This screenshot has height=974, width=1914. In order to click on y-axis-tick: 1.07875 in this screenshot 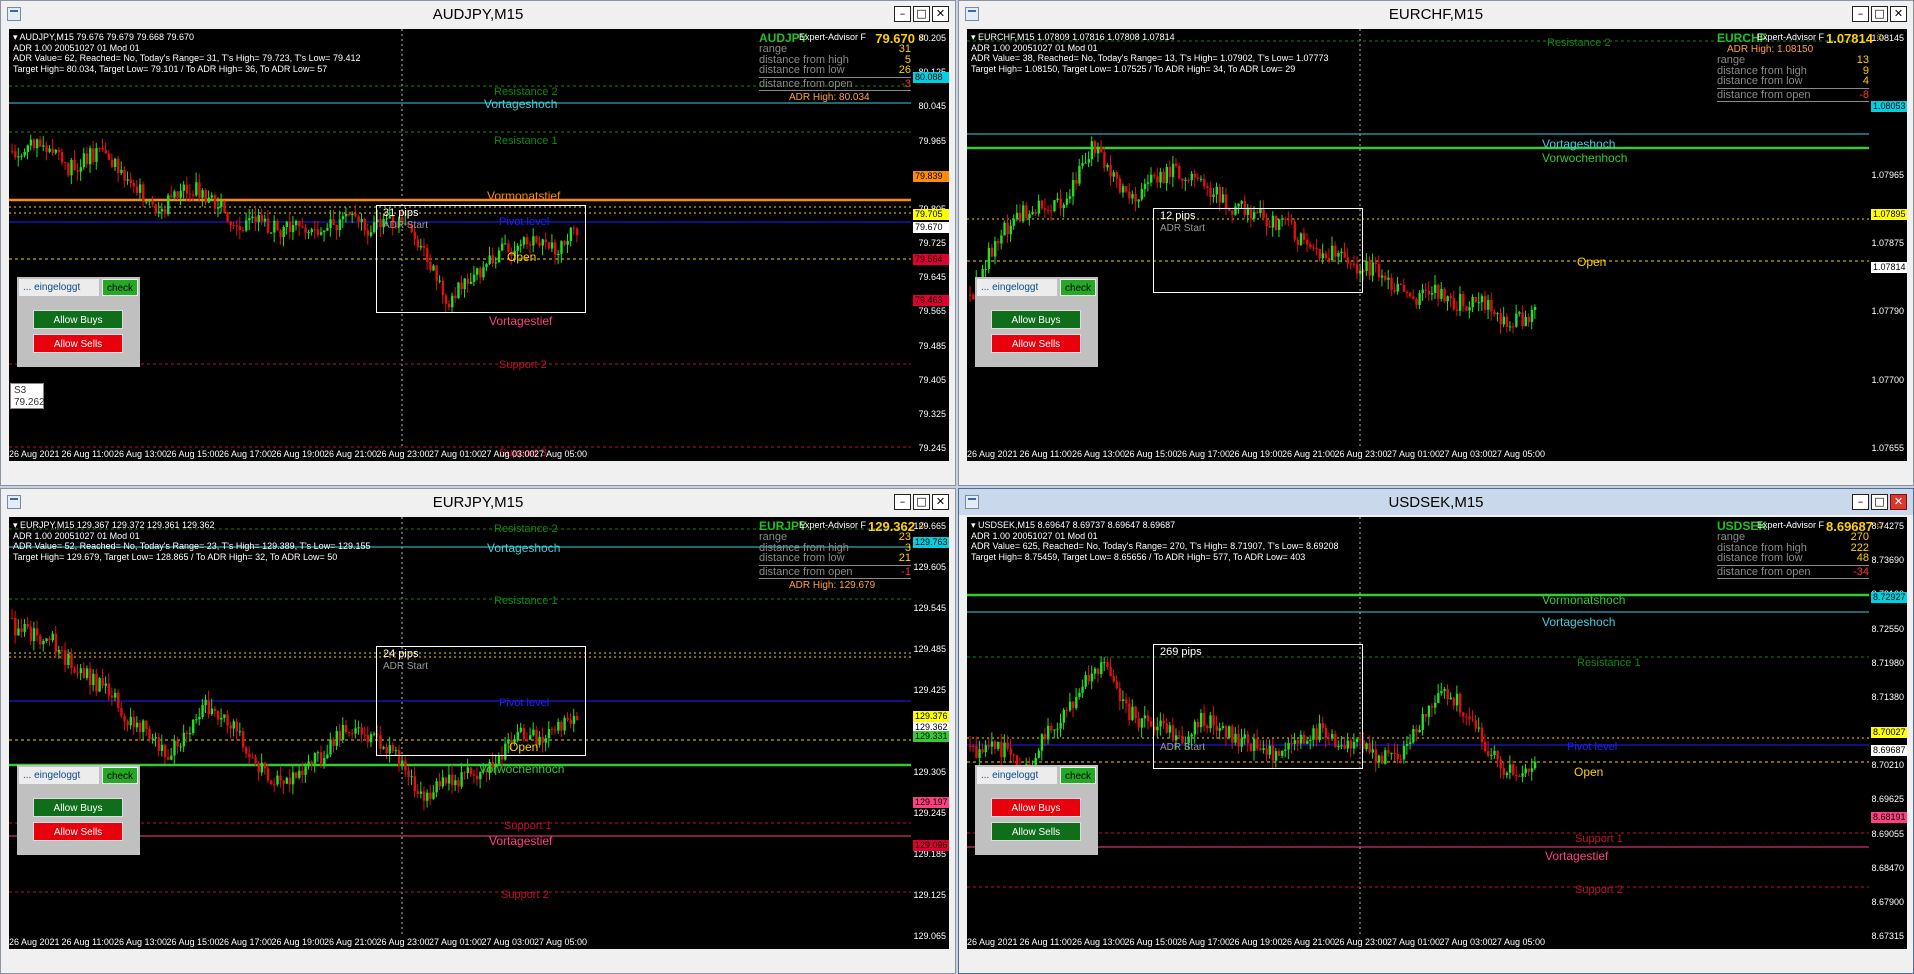, I will do `click(1887, 243)`.